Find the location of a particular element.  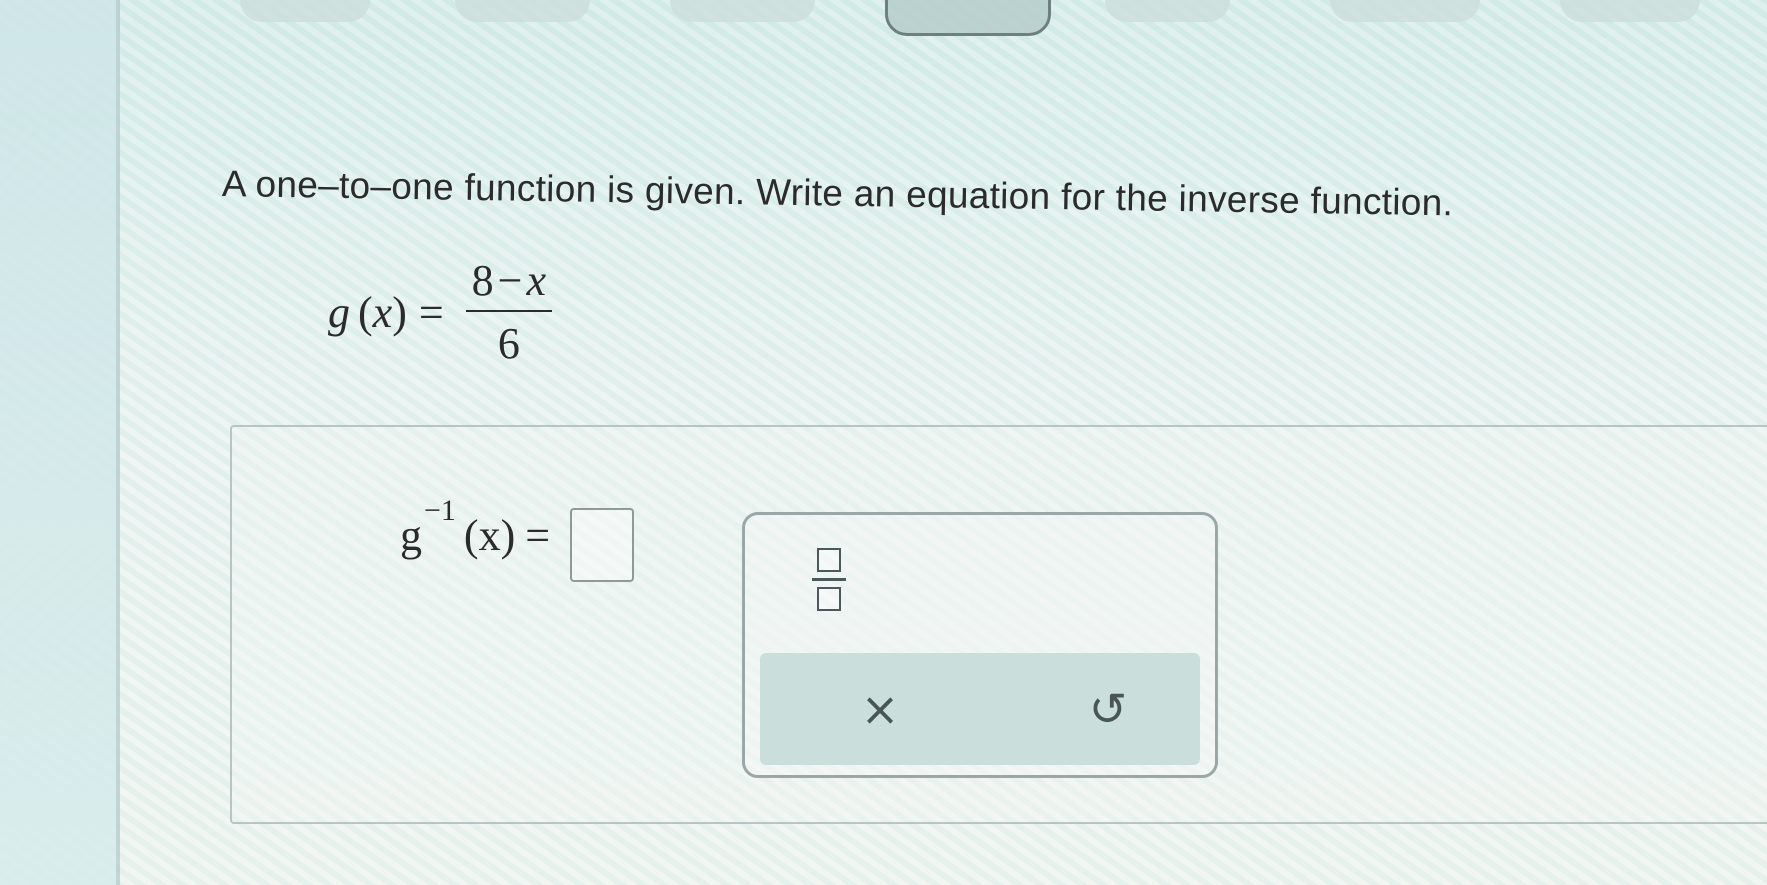

given-lparen: ( is located at coordinates (365, 312).